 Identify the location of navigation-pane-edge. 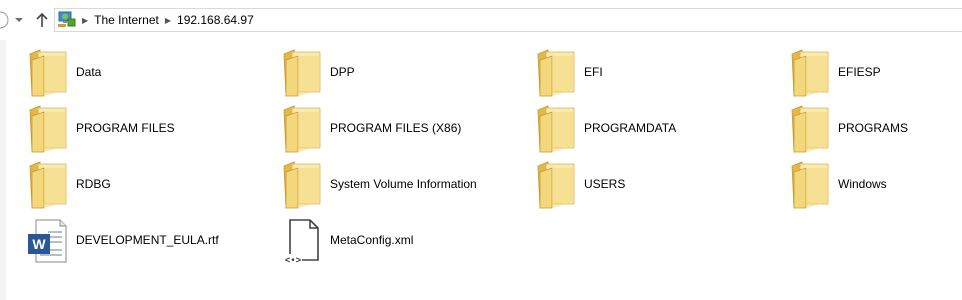
(3, 170).